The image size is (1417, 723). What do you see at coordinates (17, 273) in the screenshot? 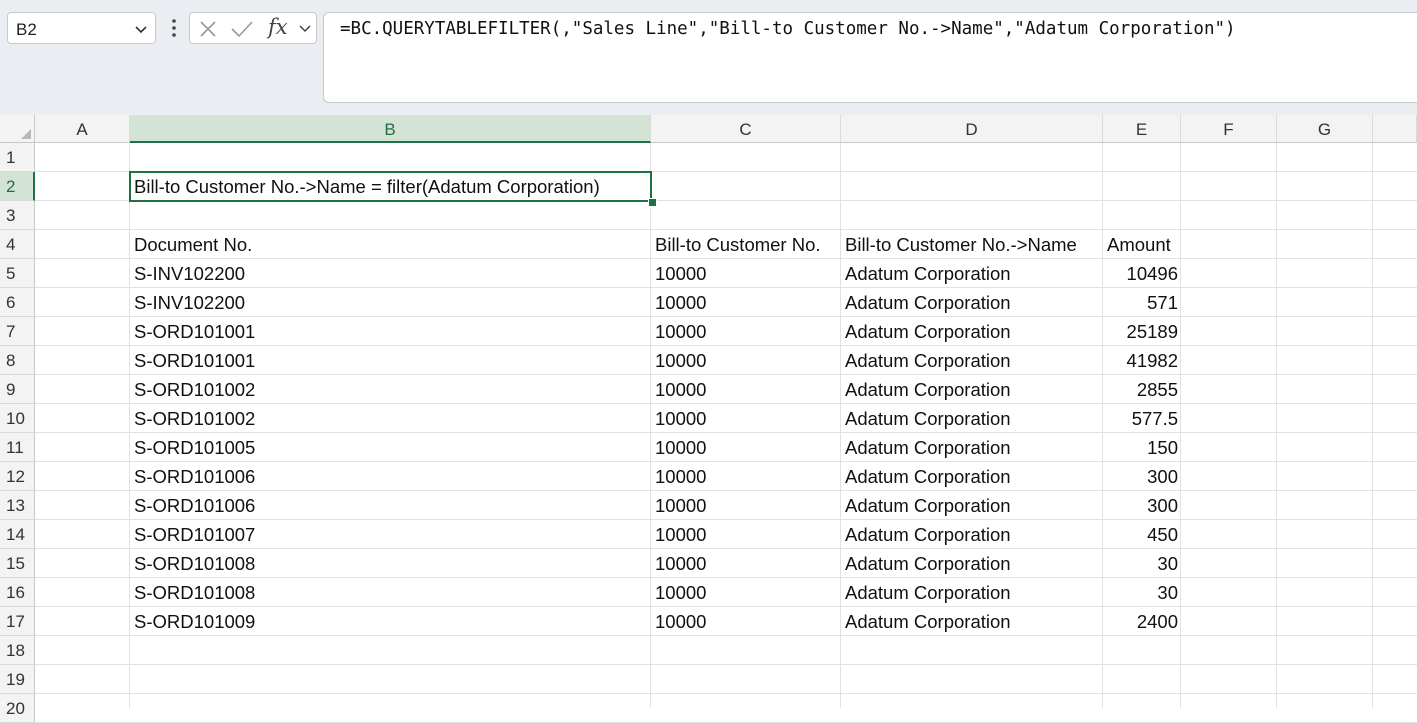
I see `row-header-5: 5` at bounding box center [17, 273].